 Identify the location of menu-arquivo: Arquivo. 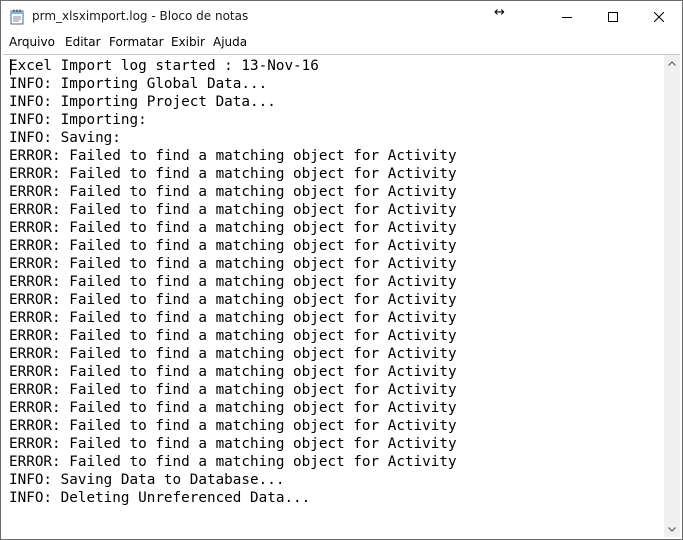
(32, 42).